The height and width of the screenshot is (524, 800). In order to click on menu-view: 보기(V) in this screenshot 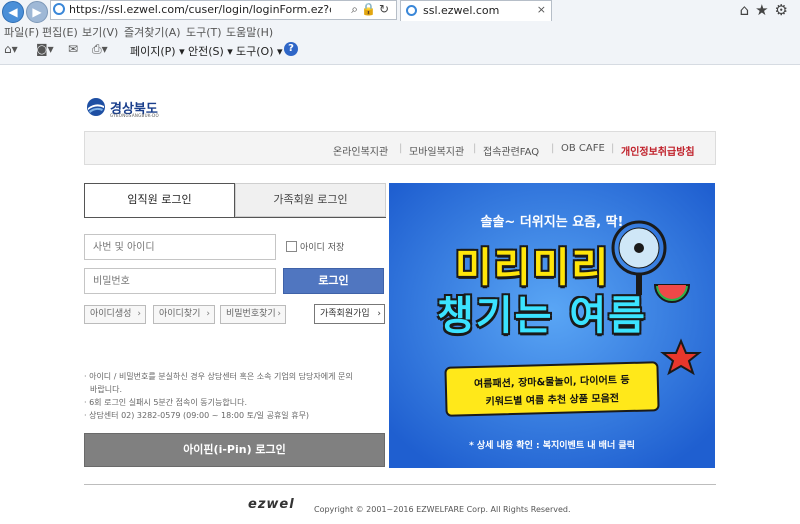, I will do `click(100, 32)`.